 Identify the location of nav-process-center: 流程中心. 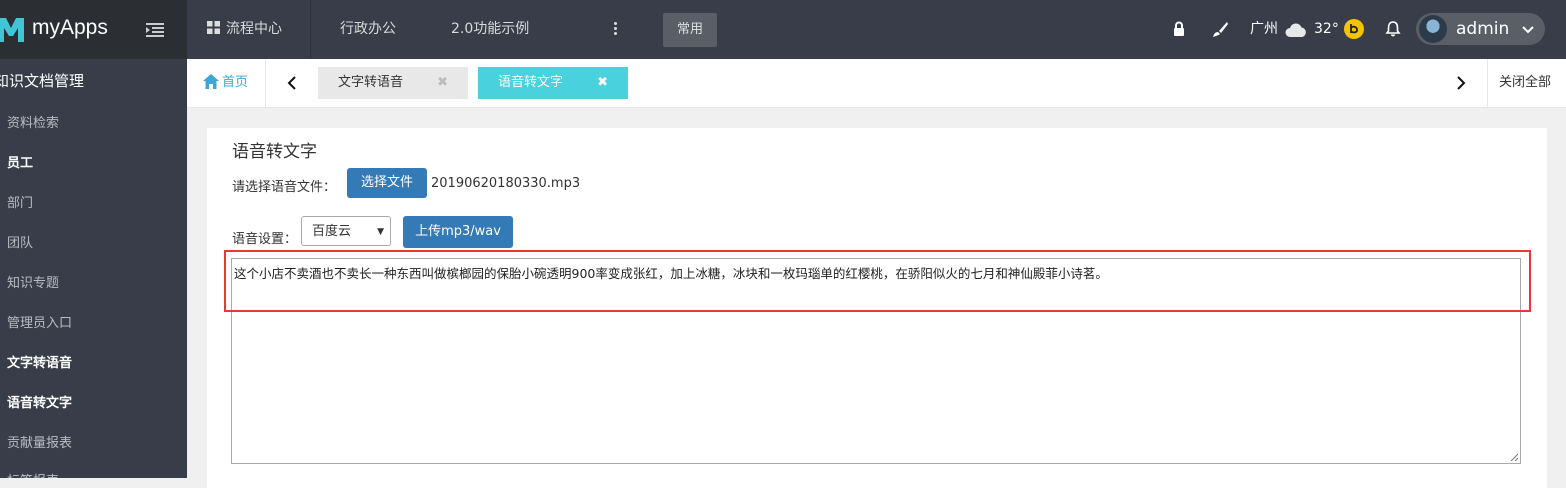
(244, 29).